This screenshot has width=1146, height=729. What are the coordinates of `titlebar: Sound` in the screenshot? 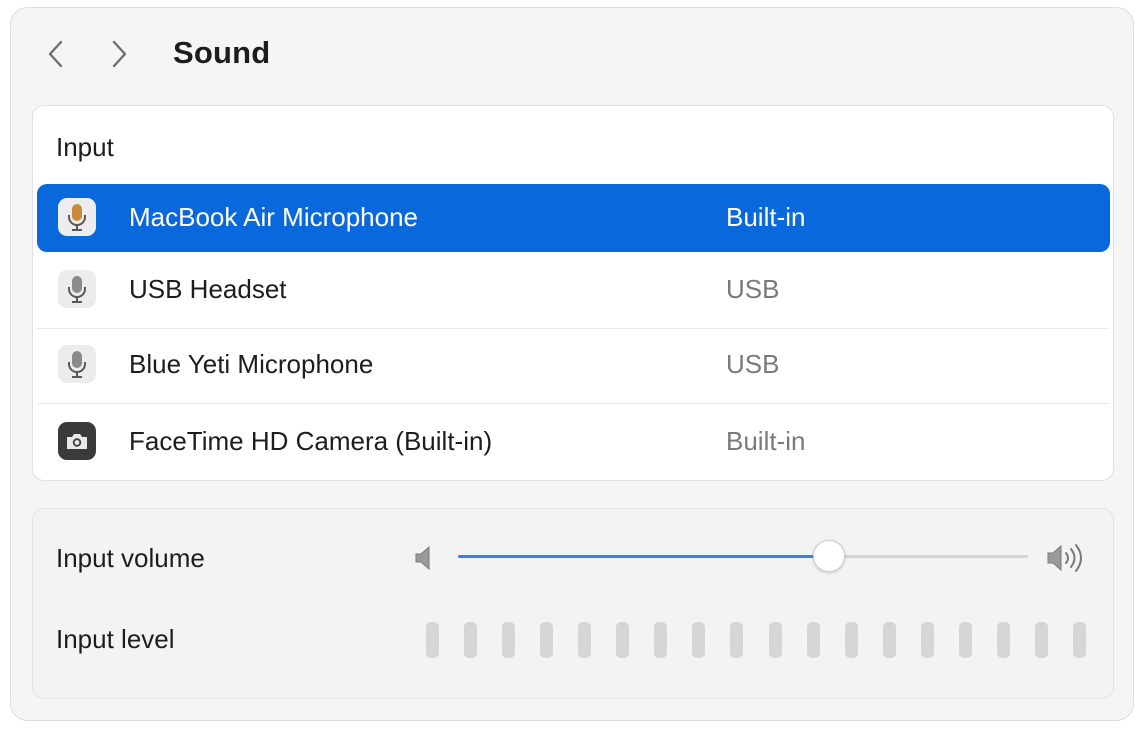 It's located at (572, 54).